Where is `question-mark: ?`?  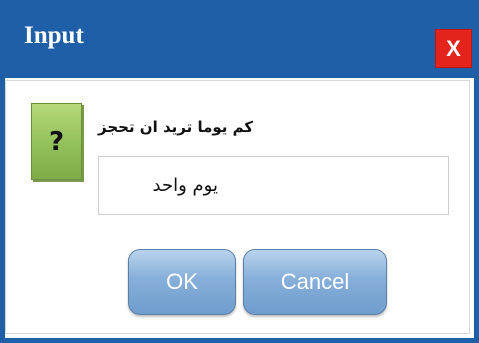
question-mark: ? is located at coordinates (56, 141).